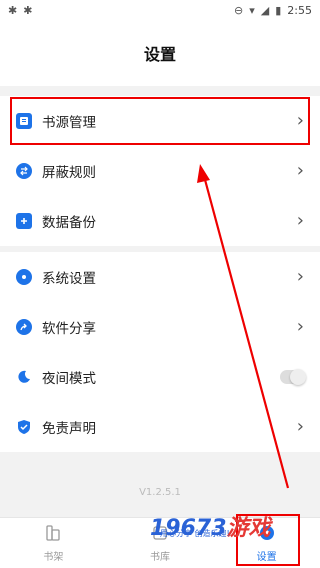 This screenshot has height=568, width=320. Describe the element at coordinates (195, 533) in the screenshot. I see `watermark-slogan: 用心分享 创造乐趣!` at that location.